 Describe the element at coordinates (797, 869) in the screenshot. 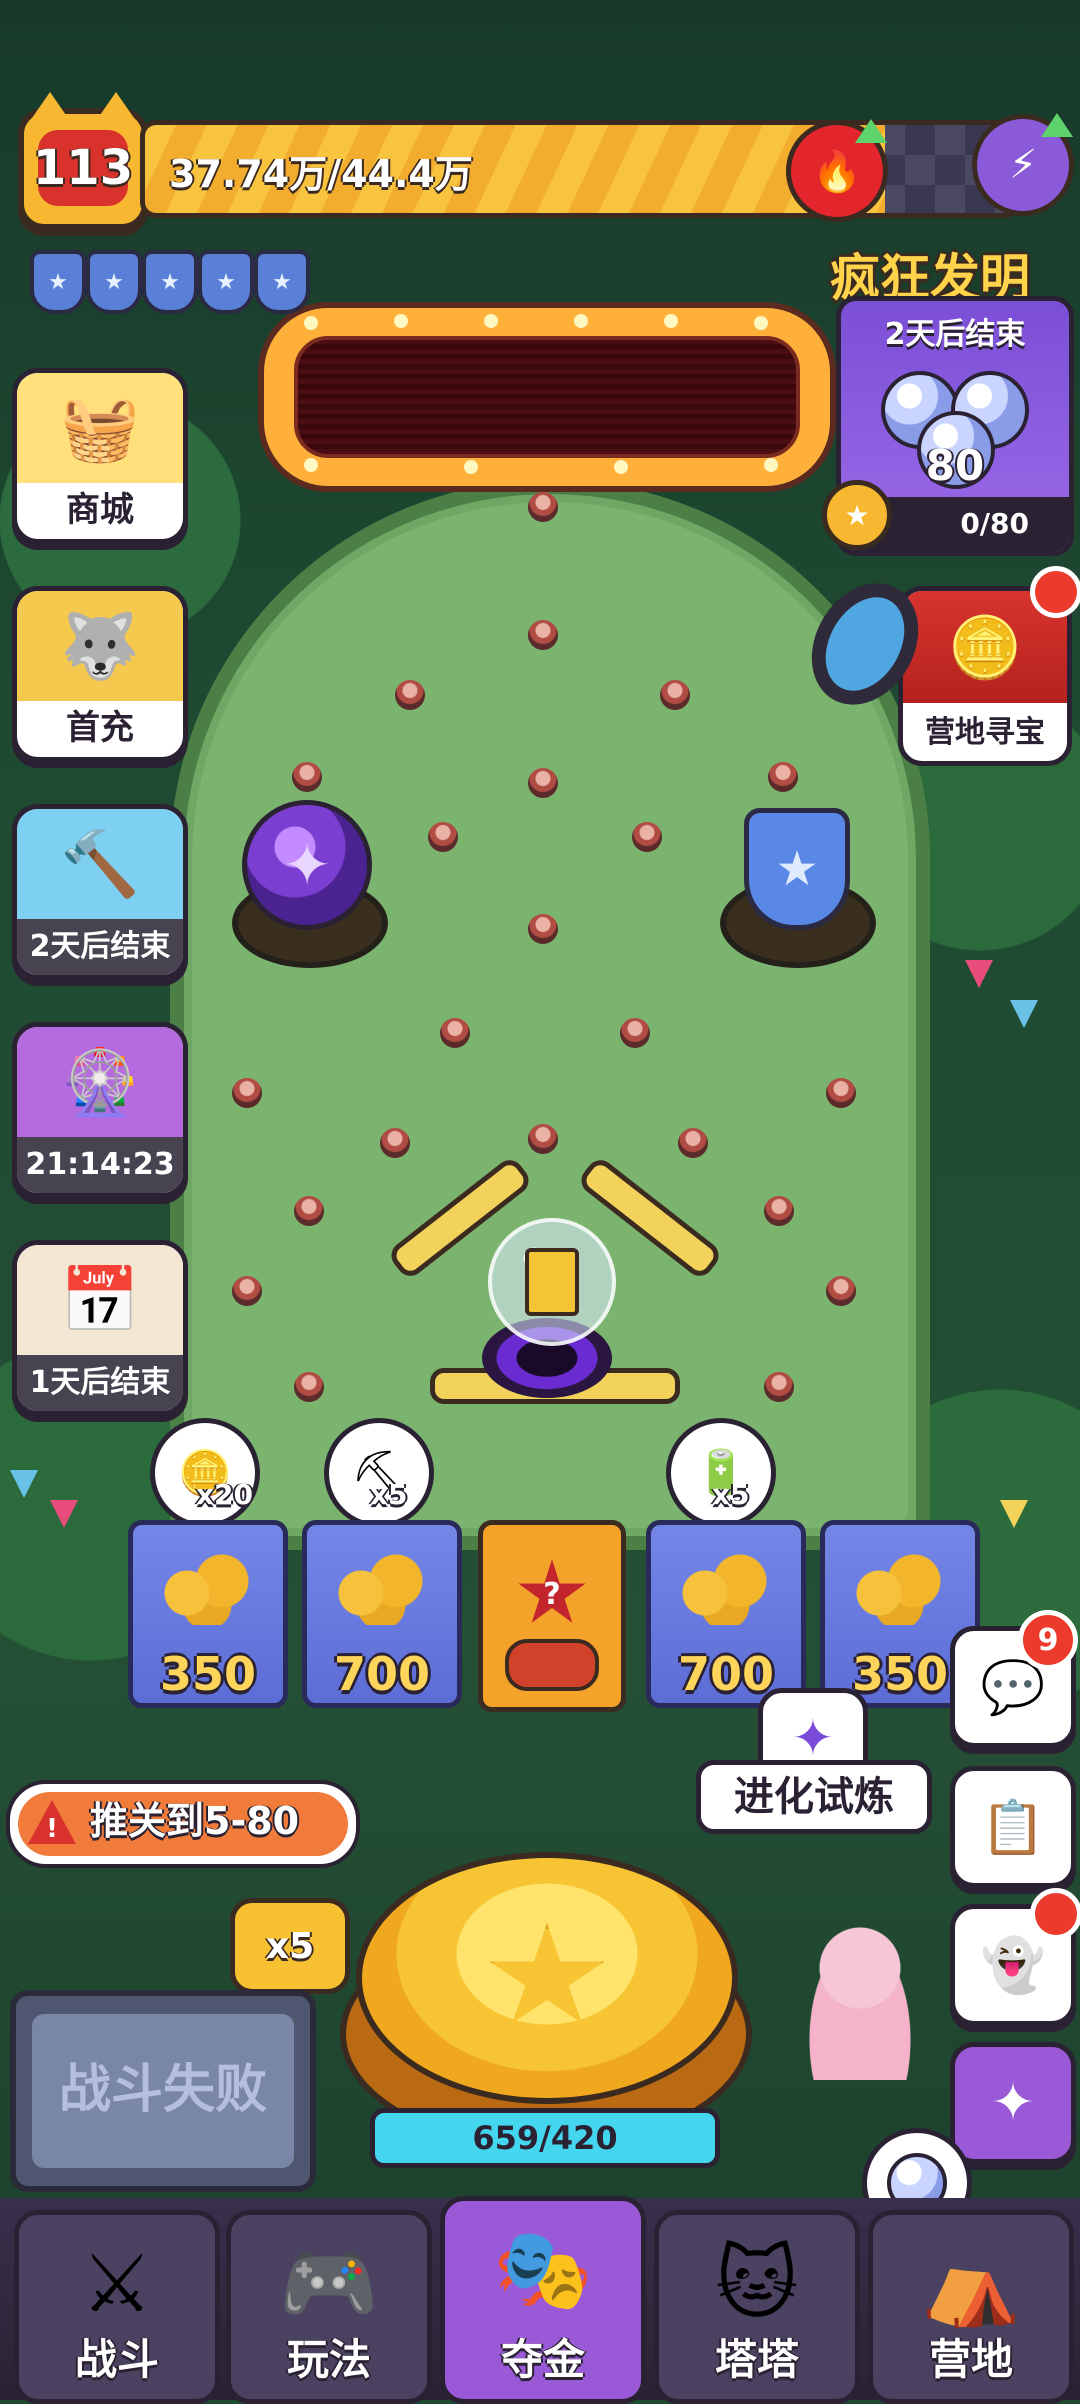

I see `blue-shield-icon: ★` at that location.